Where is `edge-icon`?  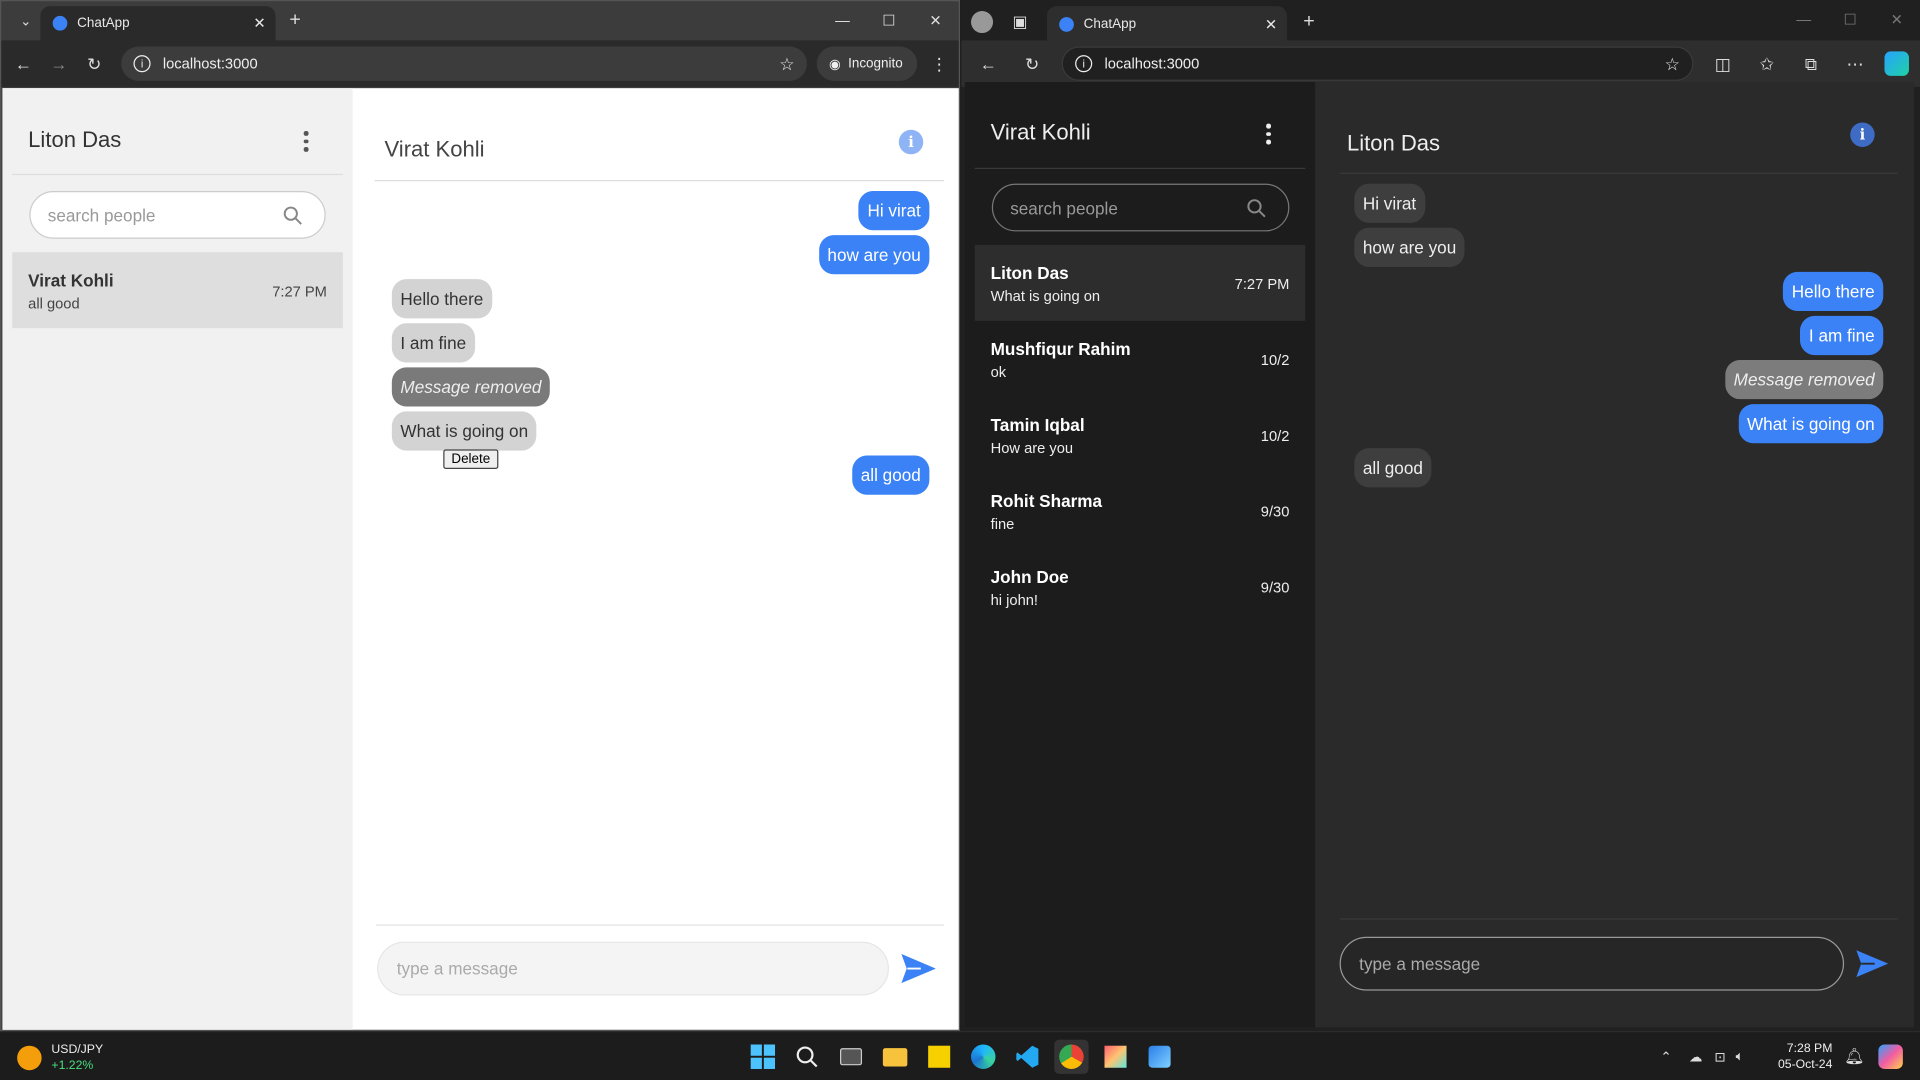
edge-icon is located at coordinates (983, 1057).